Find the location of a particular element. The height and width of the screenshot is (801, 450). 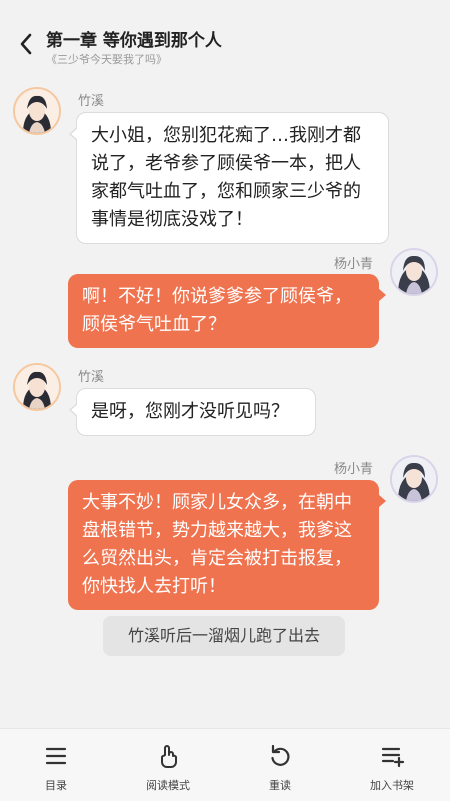

message-bubble: 啊！不好！你说爹爹参了顾侯爷，顾侯爷气吐血了？ is located at coordinates (227, 311).